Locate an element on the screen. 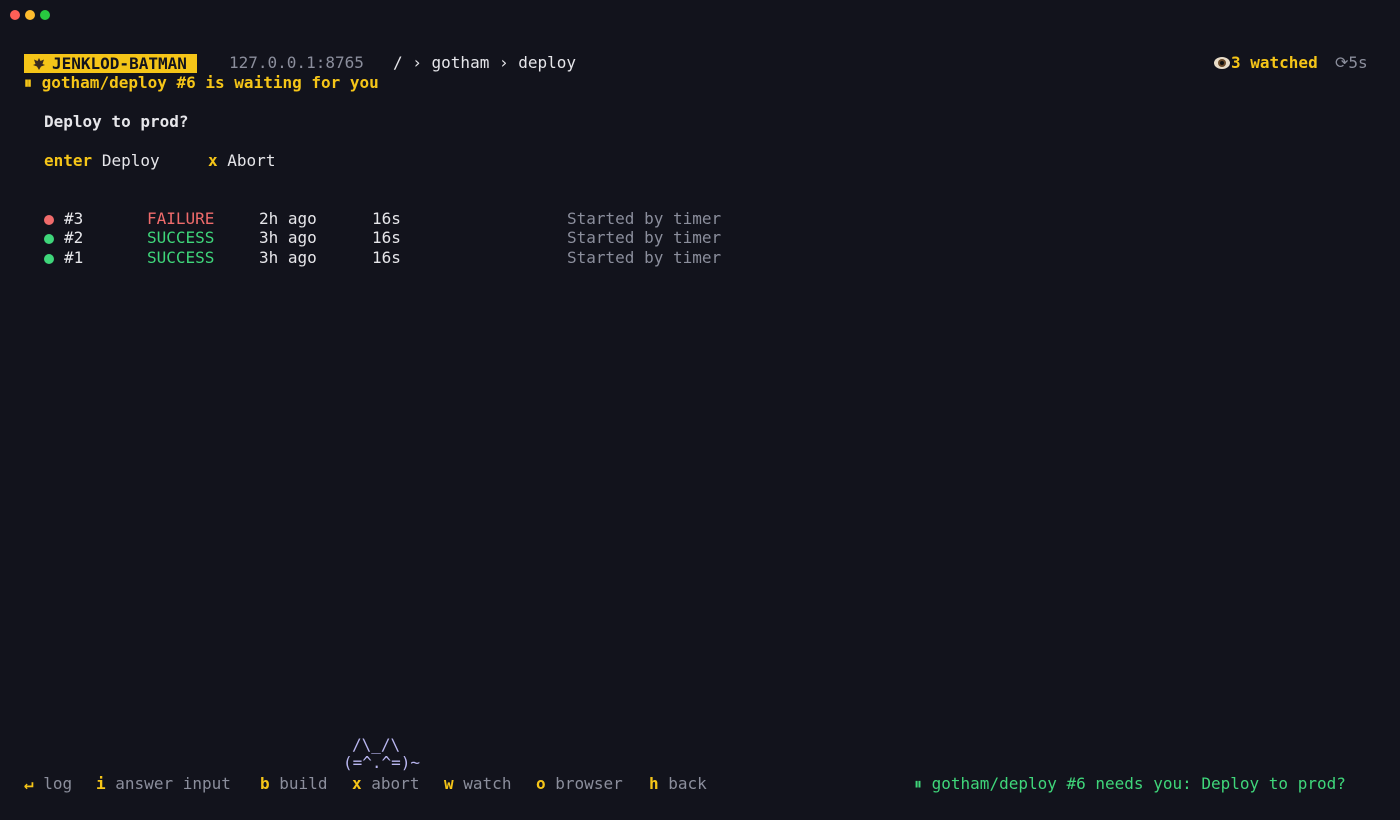  deploy-action: enter Deploy is located at coordinates (102, 161).